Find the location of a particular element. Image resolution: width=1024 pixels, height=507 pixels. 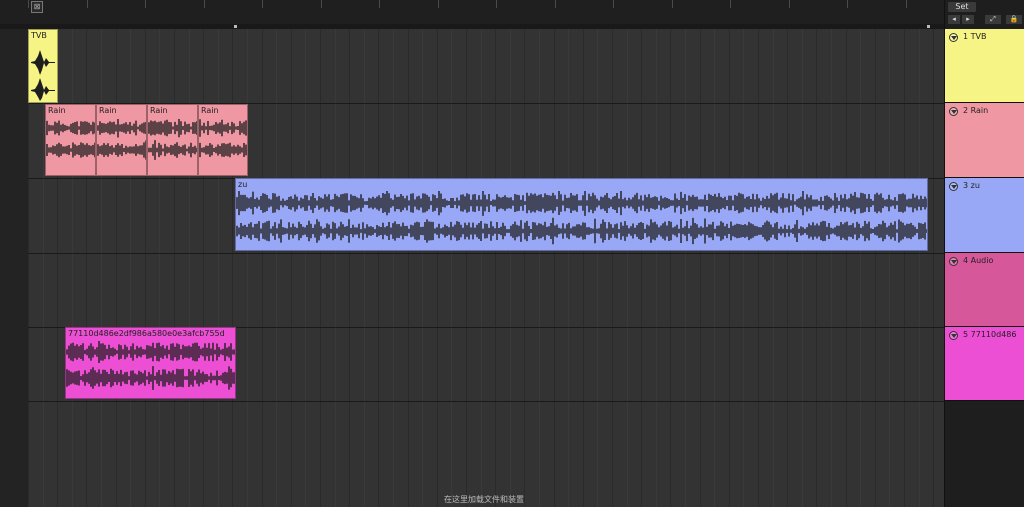

expand-icon: ⤢ is located at coordinates (993, 19).